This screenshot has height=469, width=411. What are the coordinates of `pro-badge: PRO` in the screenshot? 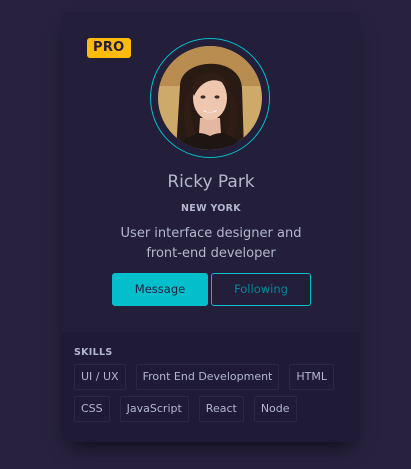 It's located at (109, 48).